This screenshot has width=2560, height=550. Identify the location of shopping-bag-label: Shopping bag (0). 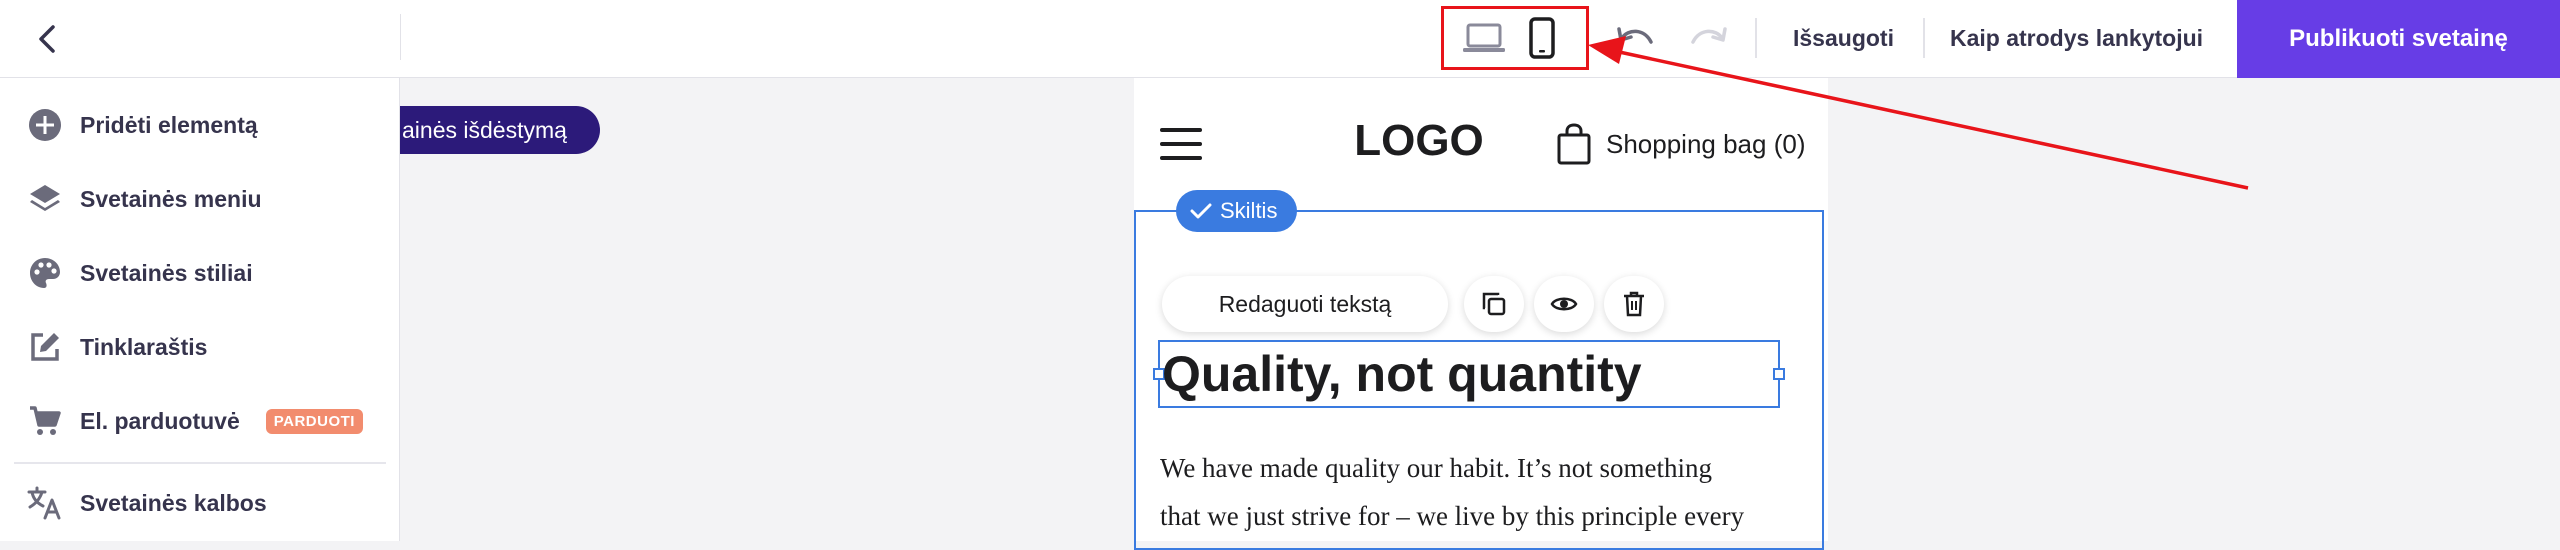
(1706, 143).